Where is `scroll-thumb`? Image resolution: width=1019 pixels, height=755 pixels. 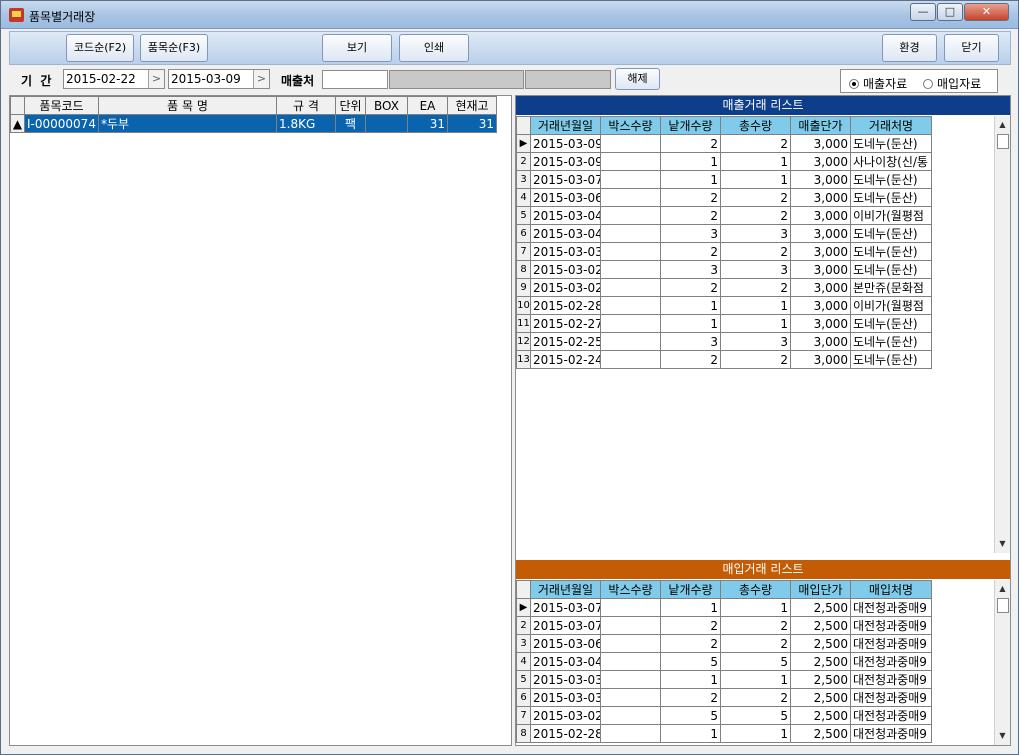
scroll-thumb is located at coordinates (1003, 605).